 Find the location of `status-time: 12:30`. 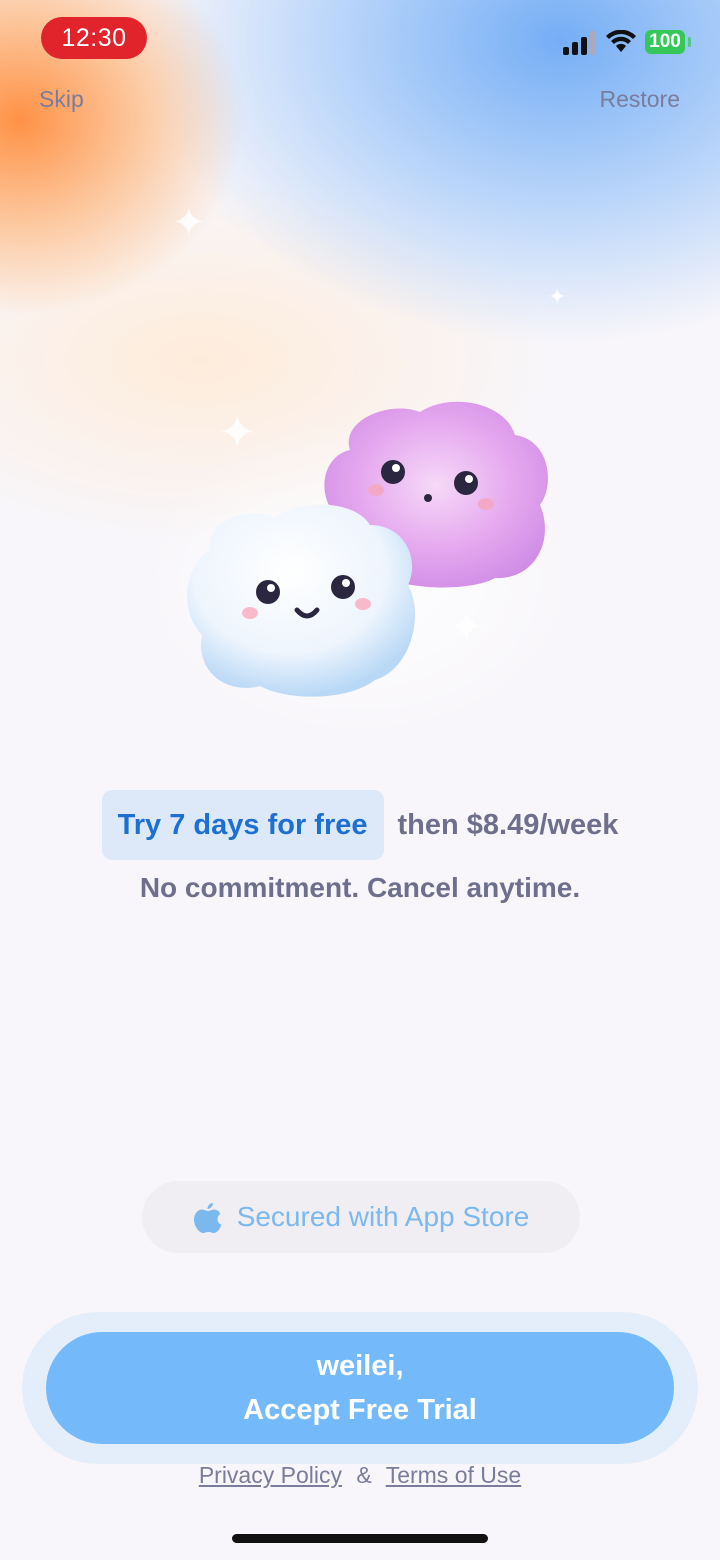

status-time: 12:30 is located at coordinates (94, 38).